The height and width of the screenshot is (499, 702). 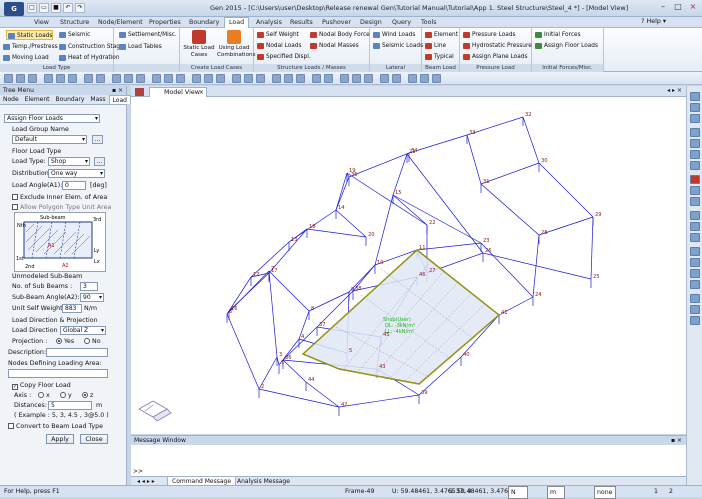 What do you see at coordinates (237, 22) in the screenshot?
I see `menu-load: Load` at bounding box center [237, 22].